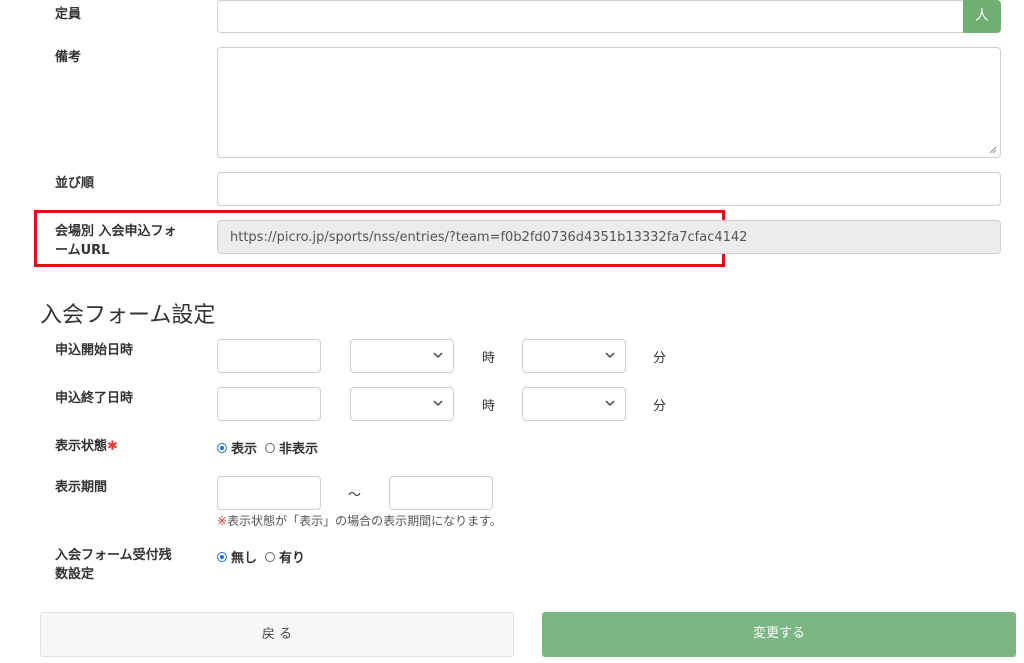  Describe the element at coordinates (112, 446) in the screenshot. I see `required-mark: ✱` at that location.